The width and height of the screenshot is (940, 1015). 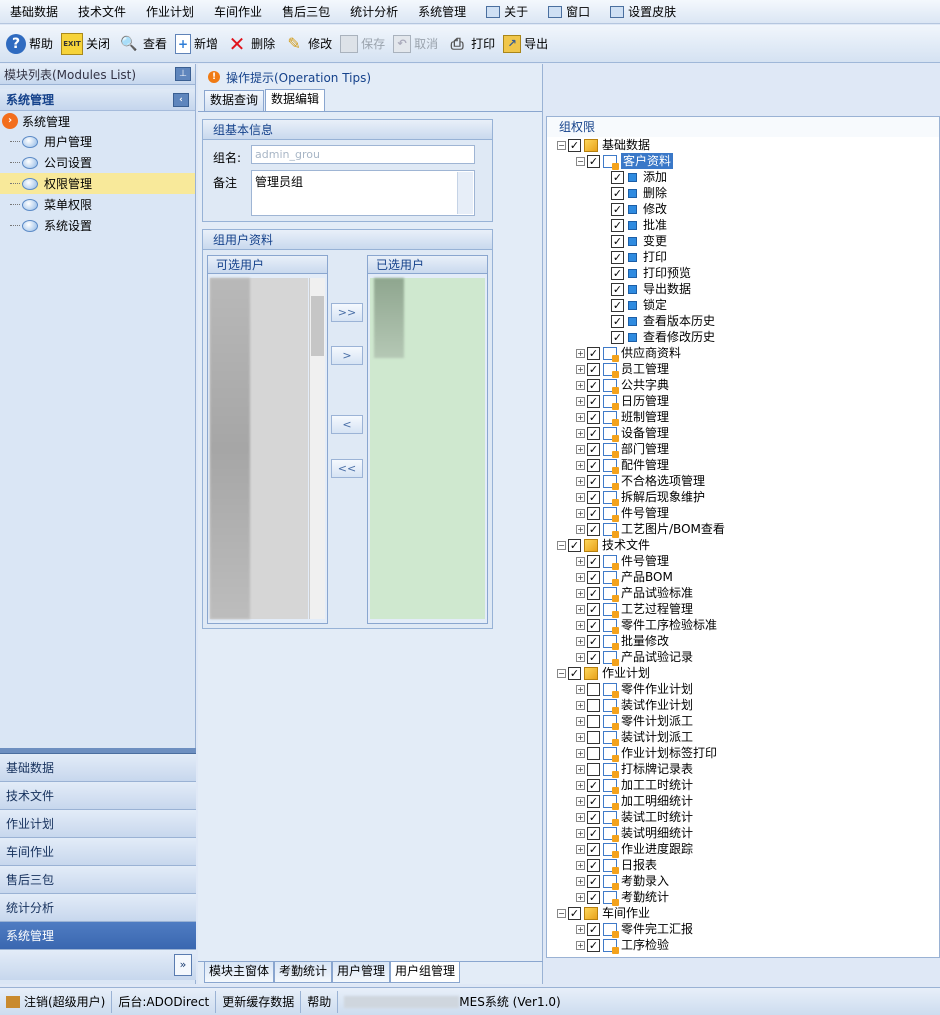 What do you see at coordinates (743, 337) in the screenshot?
I see `perm-action: ✓ 查看修改历史` at bounding box center [743, 337].